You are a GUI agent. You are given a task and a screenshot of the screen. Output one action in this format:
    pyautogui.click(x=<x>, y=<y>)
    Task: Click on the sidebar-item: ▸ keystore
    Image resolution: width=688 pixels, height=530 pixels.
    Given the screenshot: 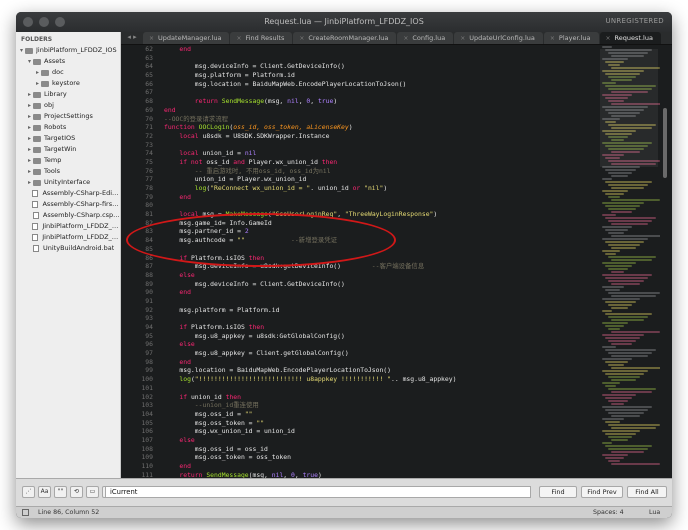 What is the action you would take?
    pyautogui.click(x=68, y=83)
    